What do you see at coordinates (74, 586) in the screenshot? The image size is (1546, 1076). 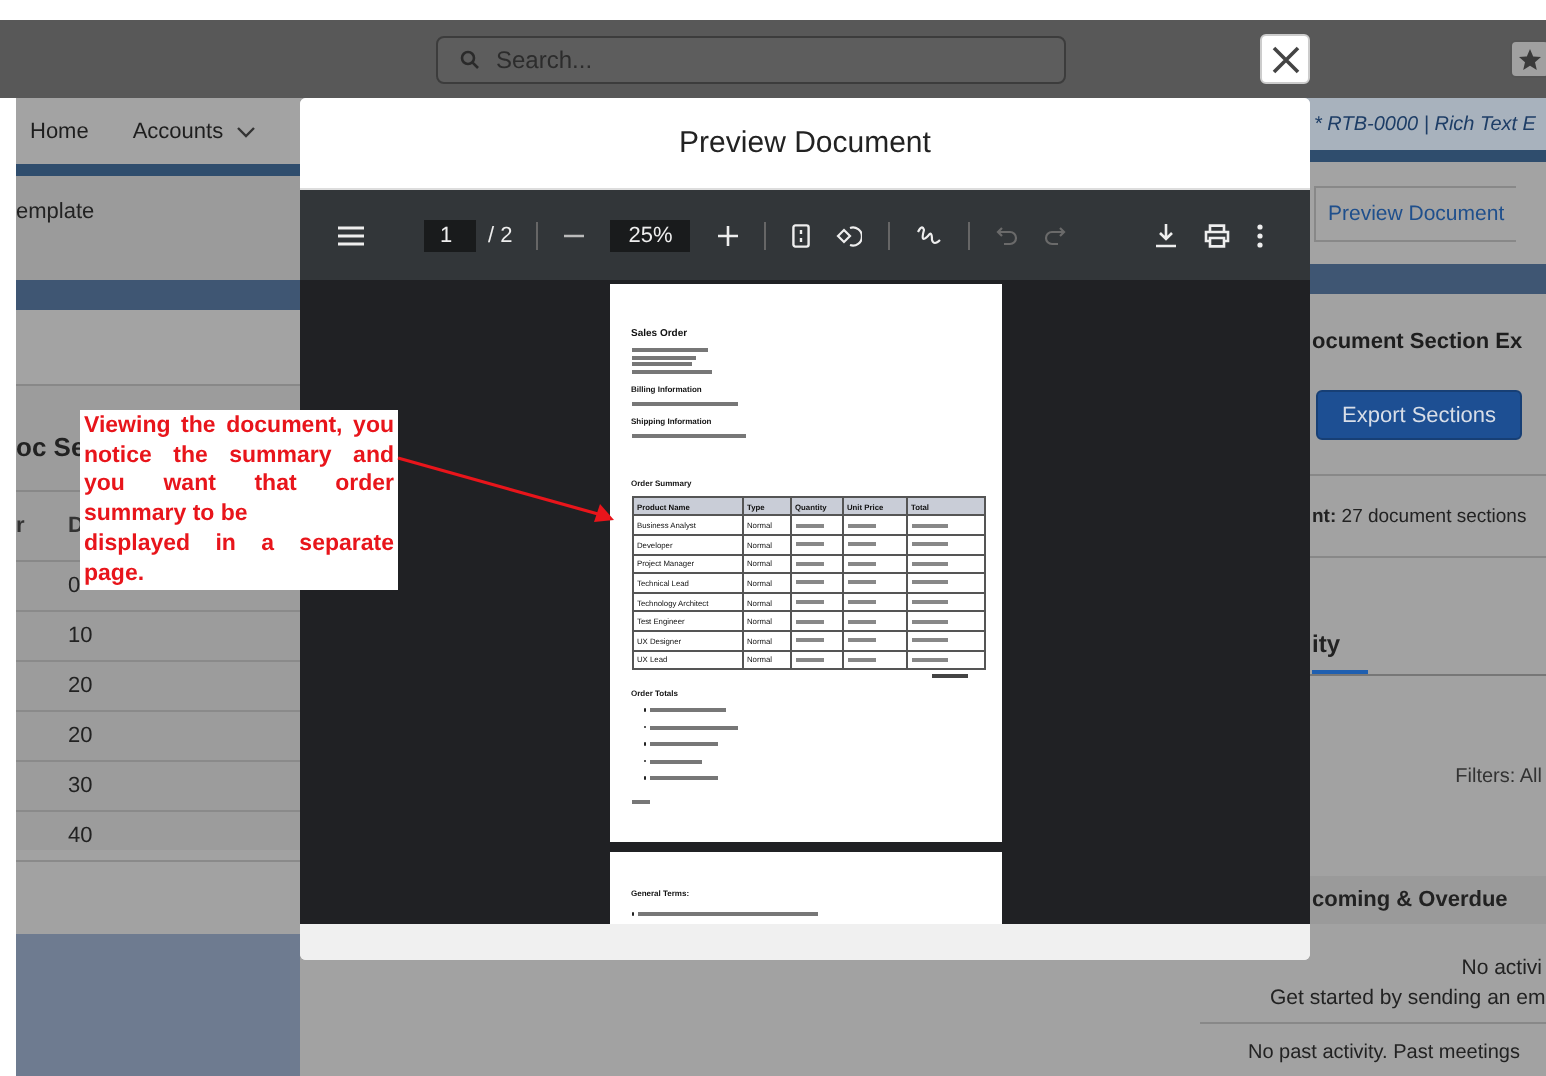 I see `table-cell: 0` at bounding box center [74, 586].